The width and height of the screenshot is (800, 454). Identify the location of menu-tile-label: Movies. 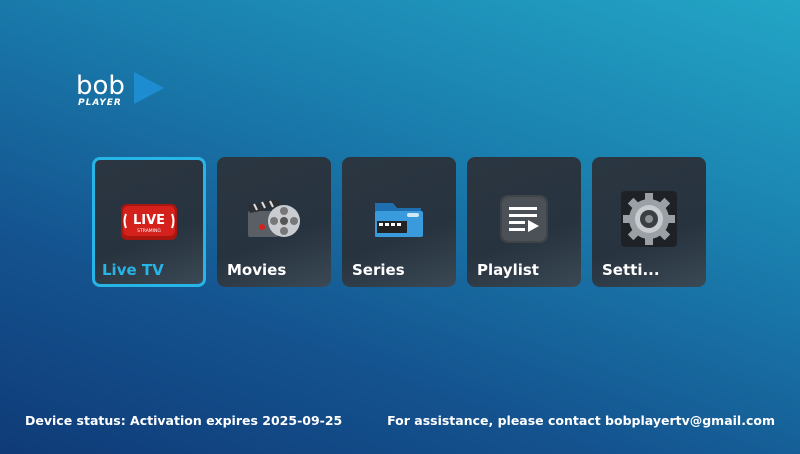
(257, 270).